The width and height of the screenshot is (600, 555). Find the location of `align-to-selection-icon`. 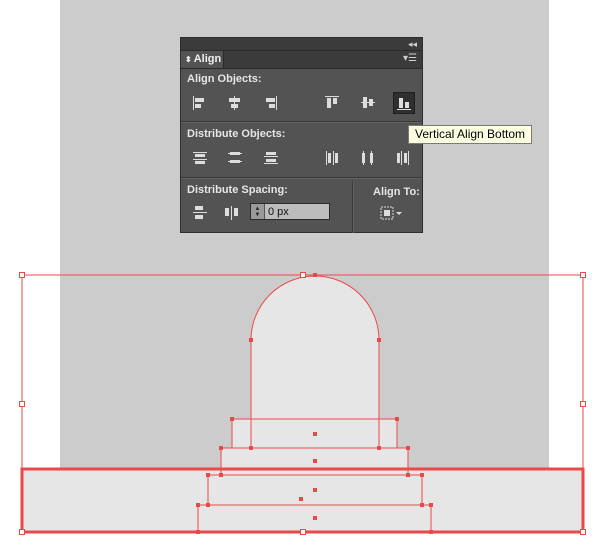

align-to-selection-icon is located at coordinates (391, 213).